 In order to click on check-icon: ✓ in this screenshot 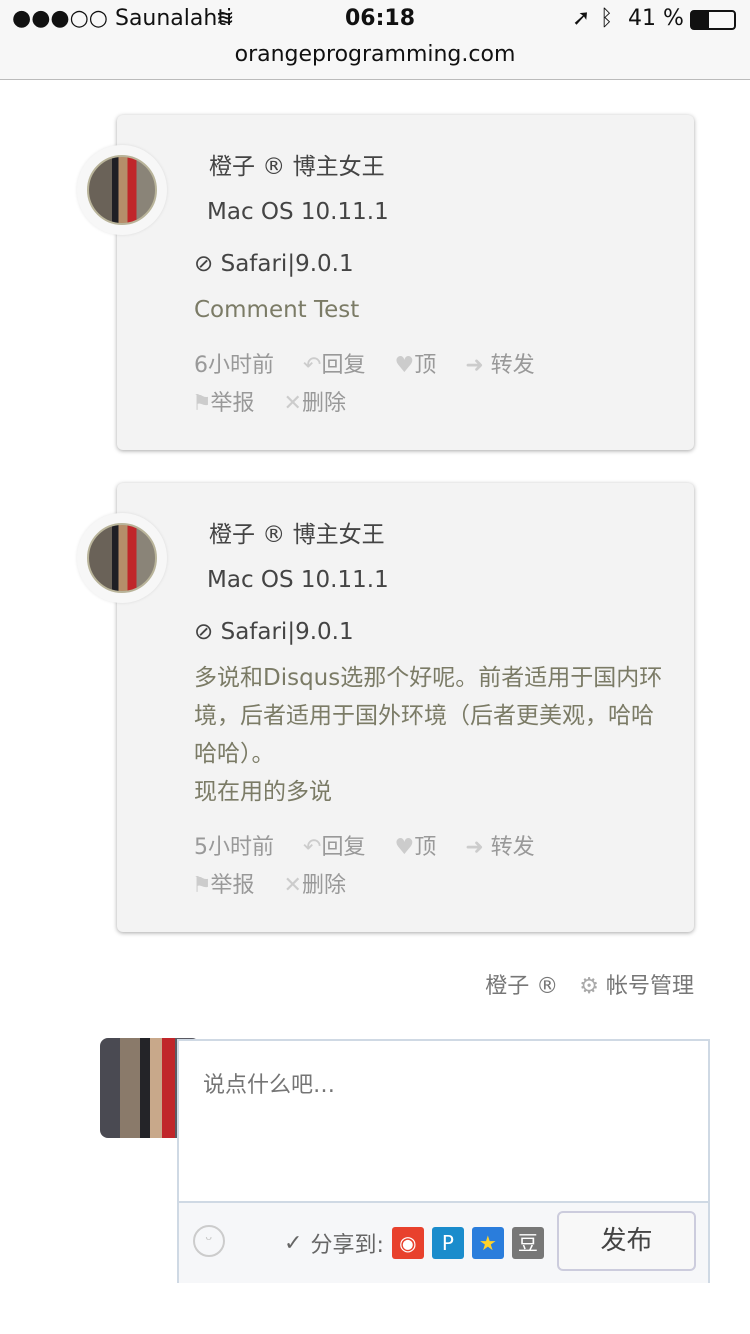, I will do `click(293, 1243)`.